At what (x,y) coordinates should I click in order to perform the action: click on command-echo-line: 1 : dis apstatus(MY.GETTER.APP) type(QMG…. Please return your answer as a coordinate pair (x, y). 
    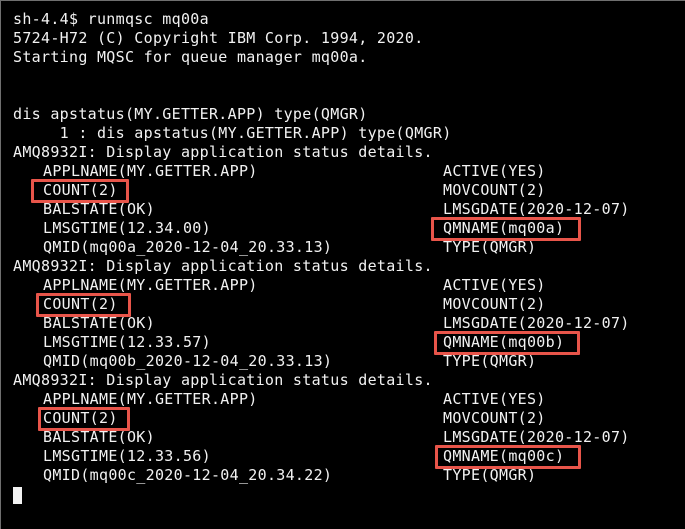
    Looking at the image, I should click on (232, 133).